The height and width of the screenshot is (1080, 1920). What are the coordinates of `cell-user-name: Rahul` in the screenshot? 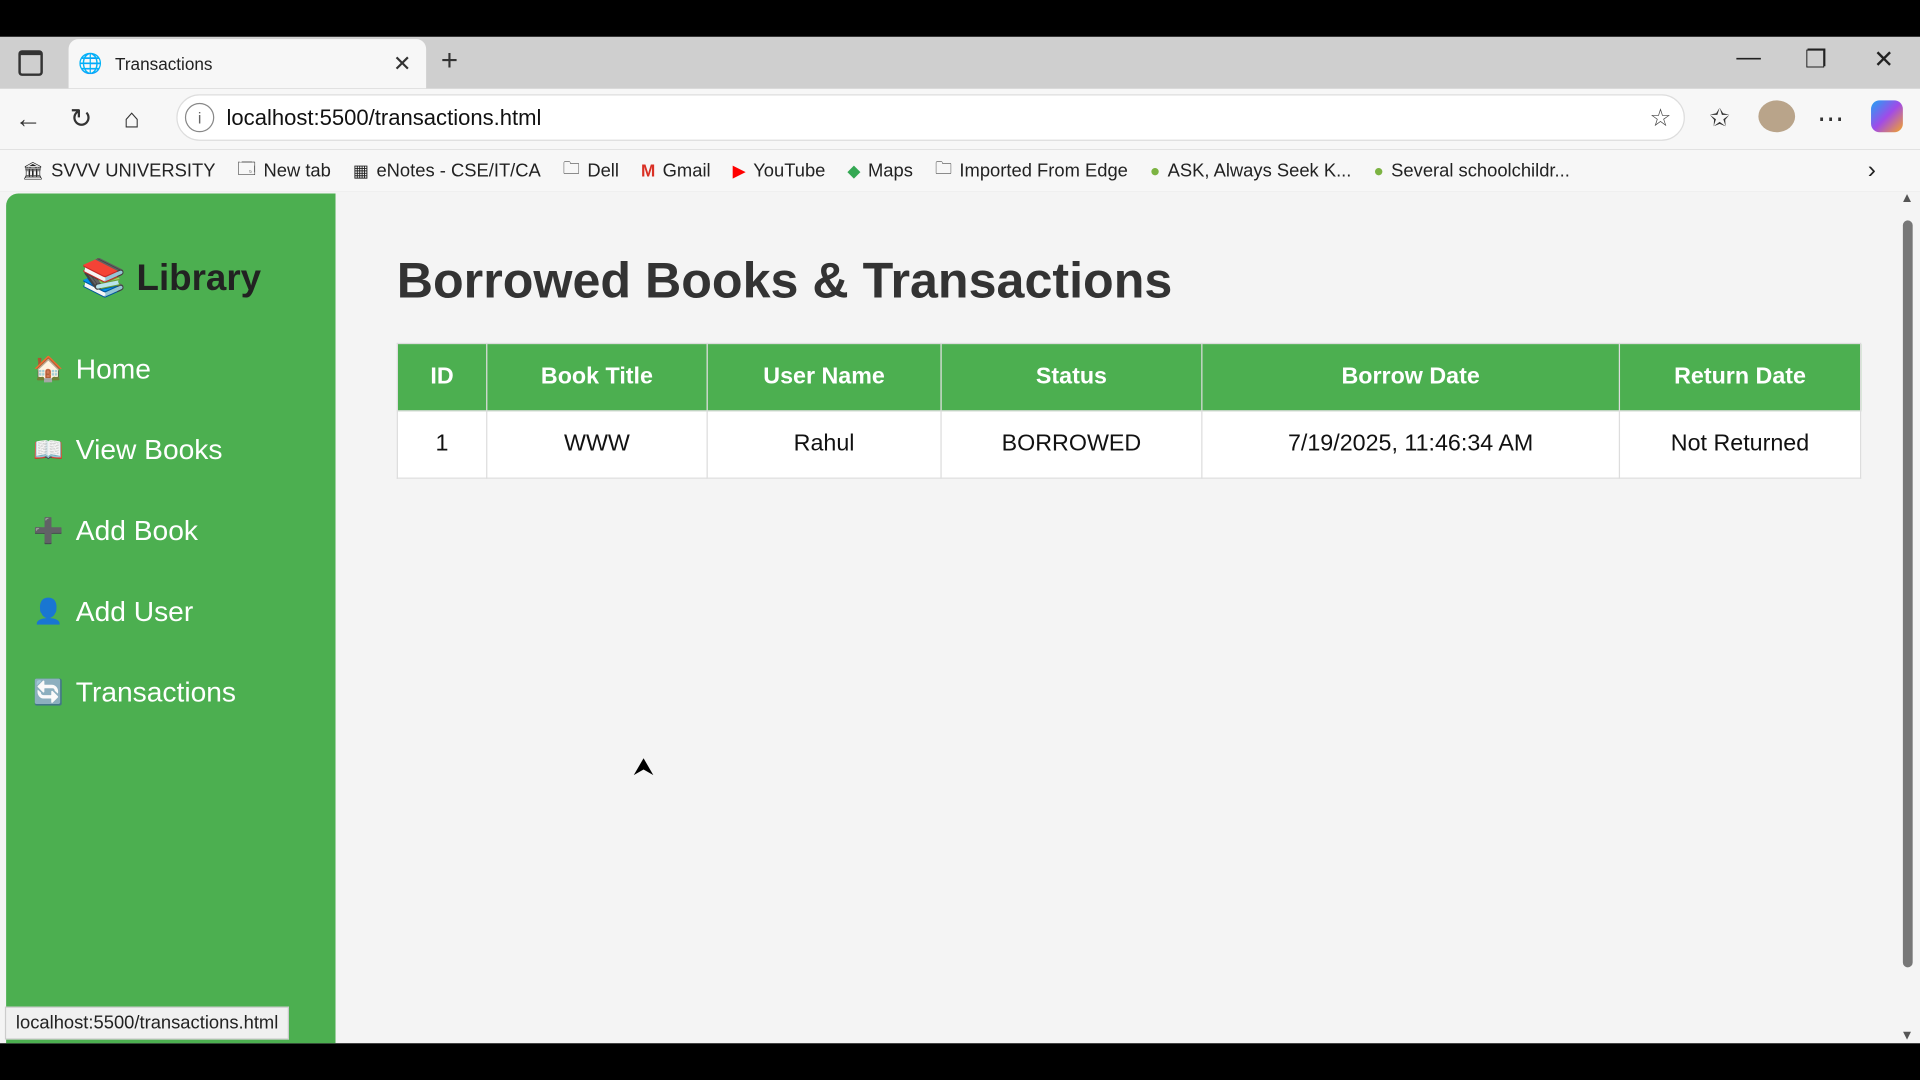 It's located at (824, 444).